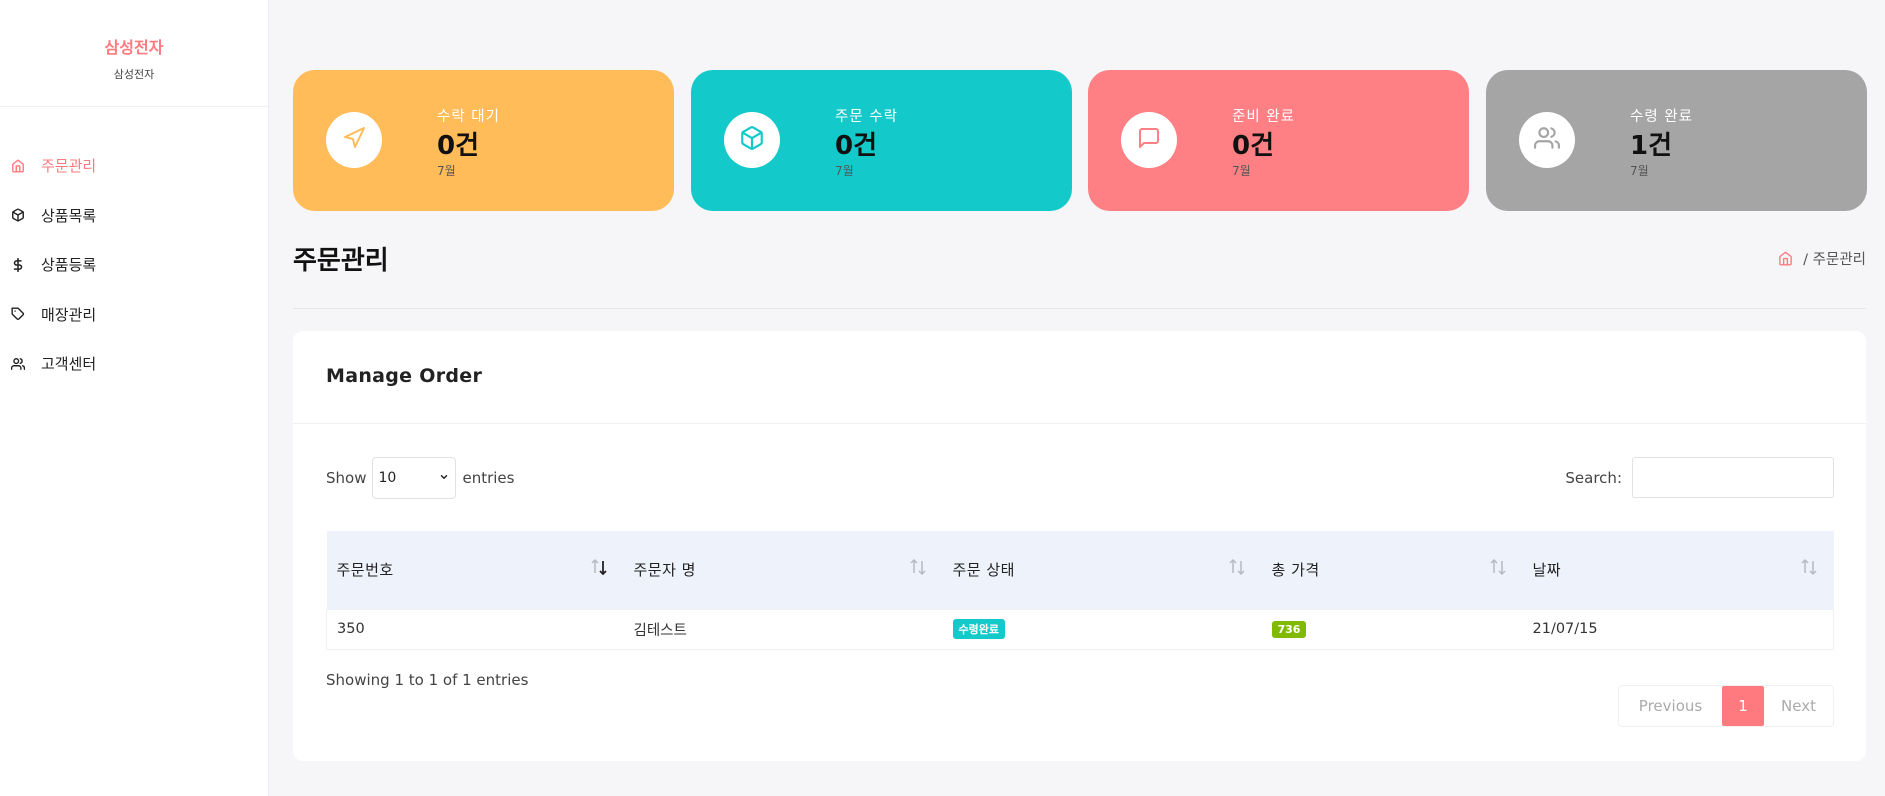  What do you see at coordinates (69, 215) in the screenshot?
I see `sidebar-item-label: 상품목록` at bounding box center [69, 215].